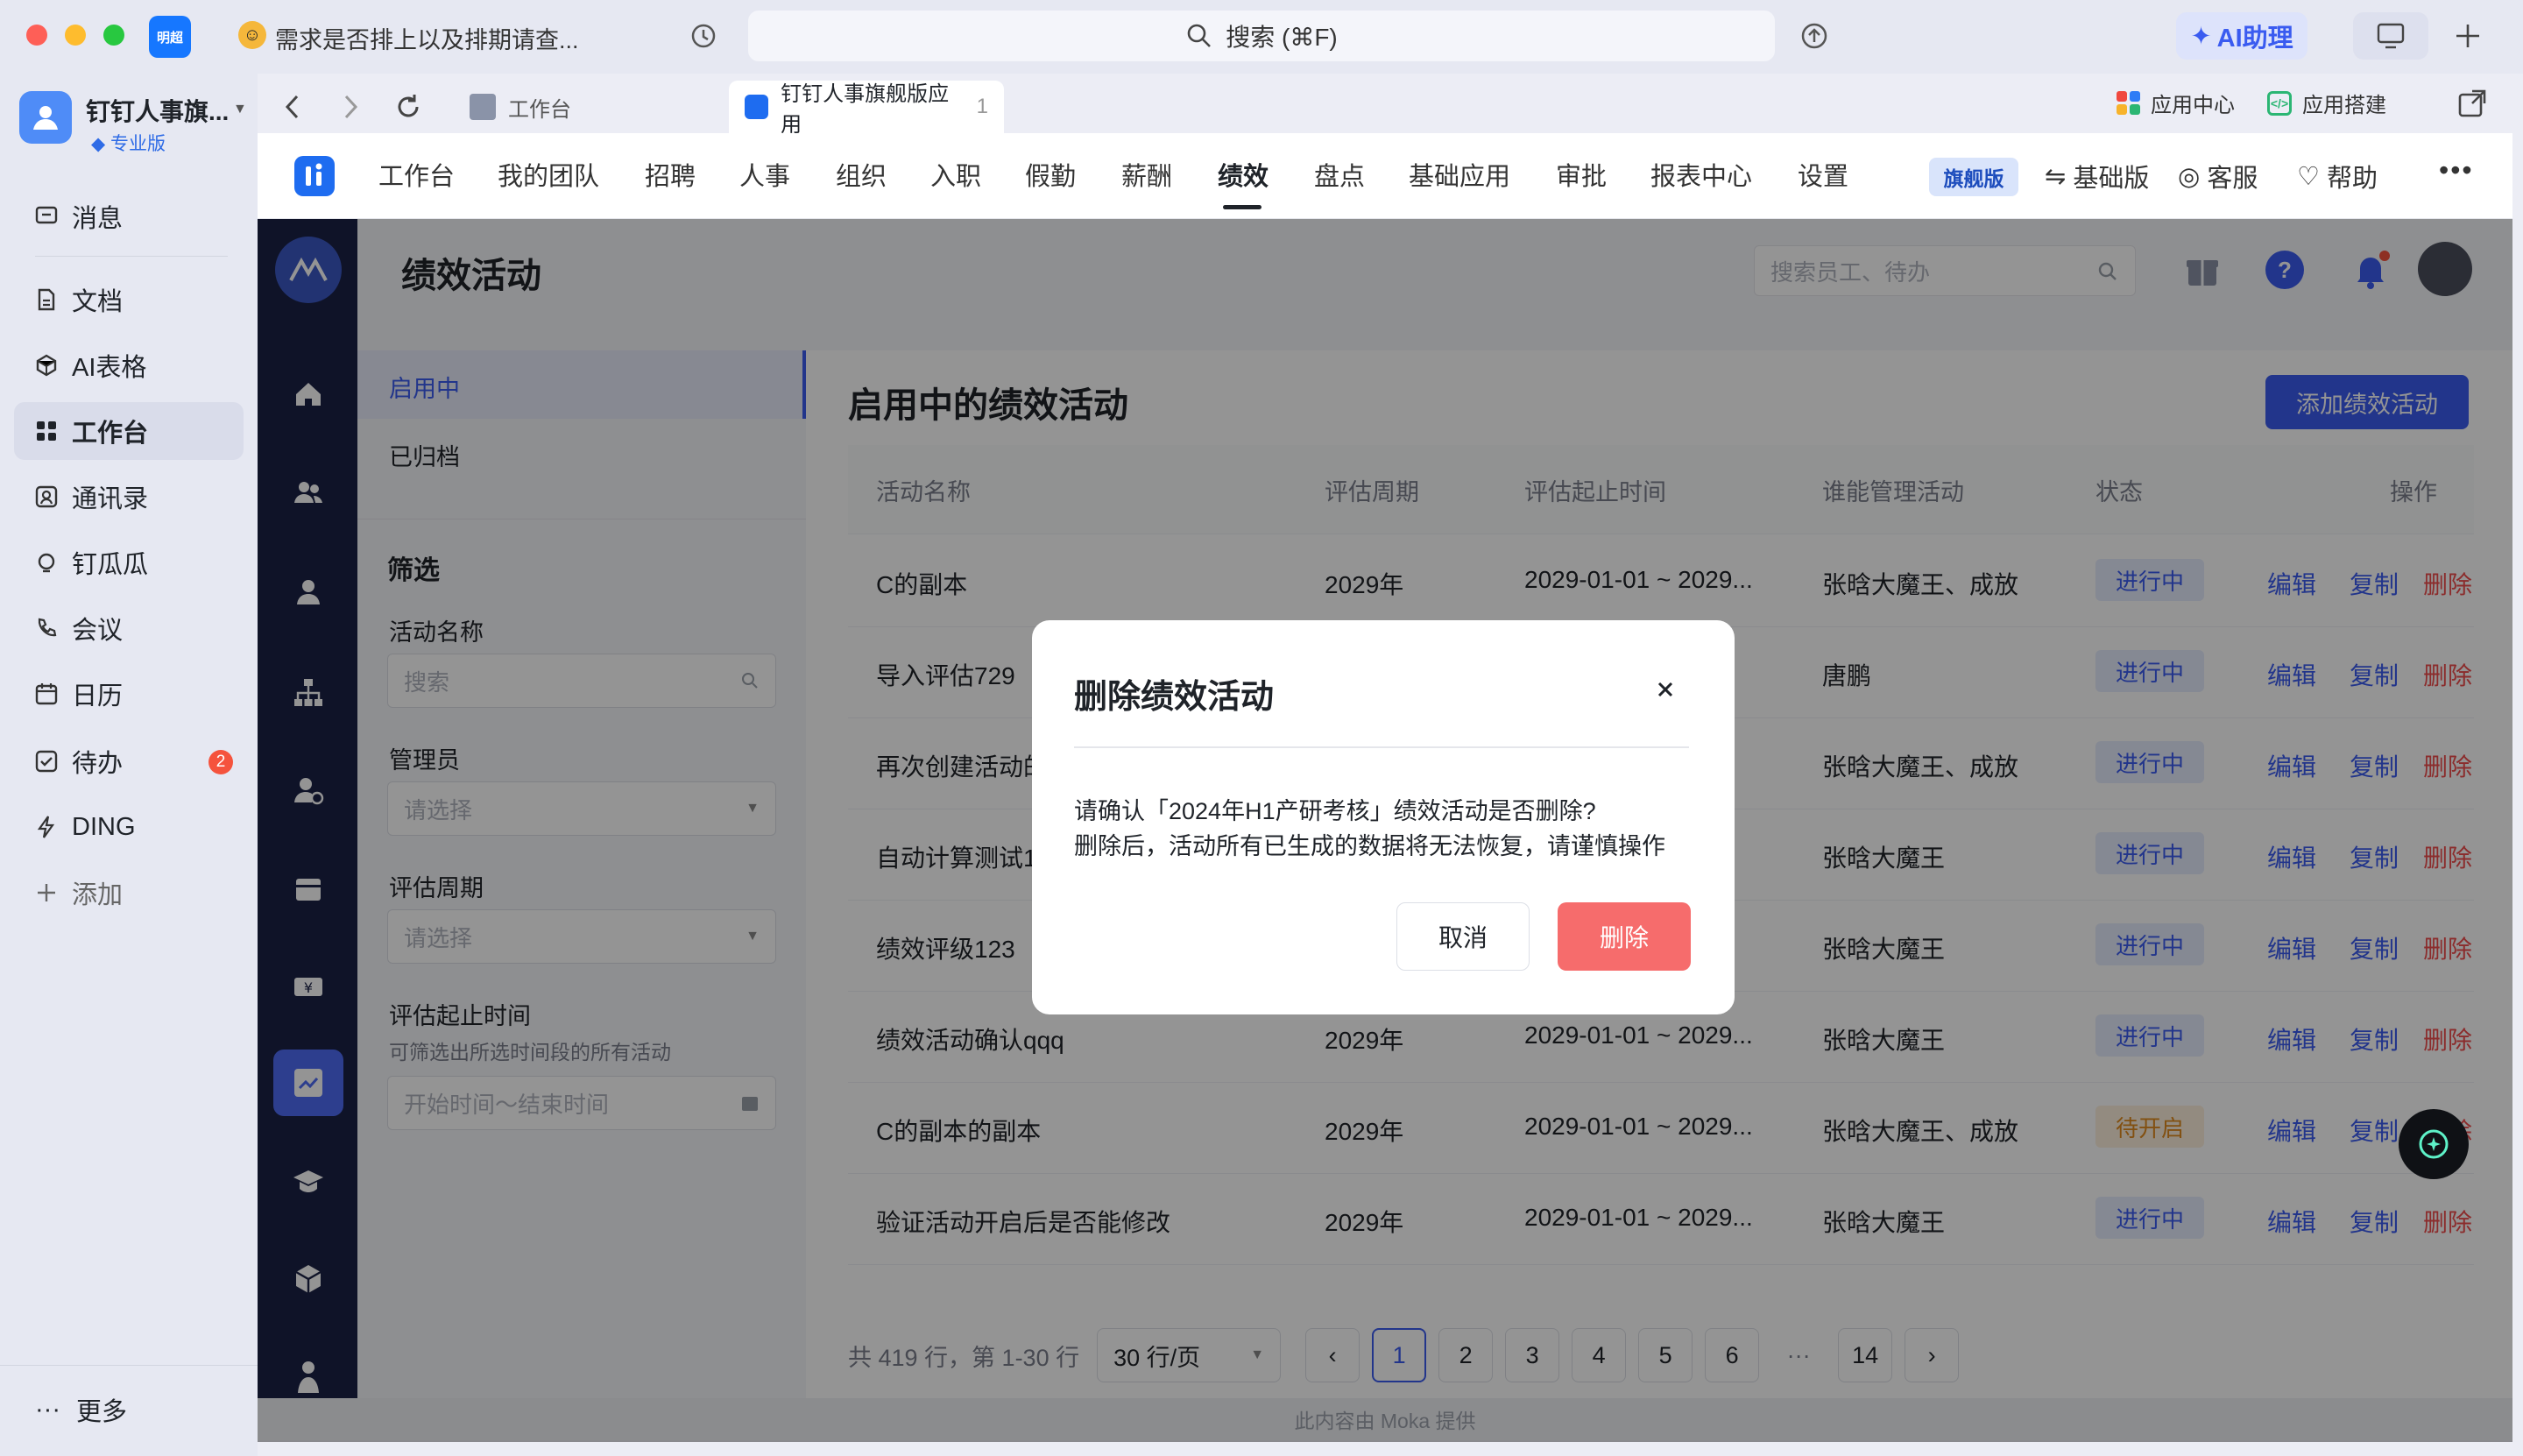 The width and height of the screenshot is (2523, 1456). What do you see at coordinates (129, 694) in the screenshot?
I see `sidebar-item-calendar: 日历` at bounding box center [129, 694].